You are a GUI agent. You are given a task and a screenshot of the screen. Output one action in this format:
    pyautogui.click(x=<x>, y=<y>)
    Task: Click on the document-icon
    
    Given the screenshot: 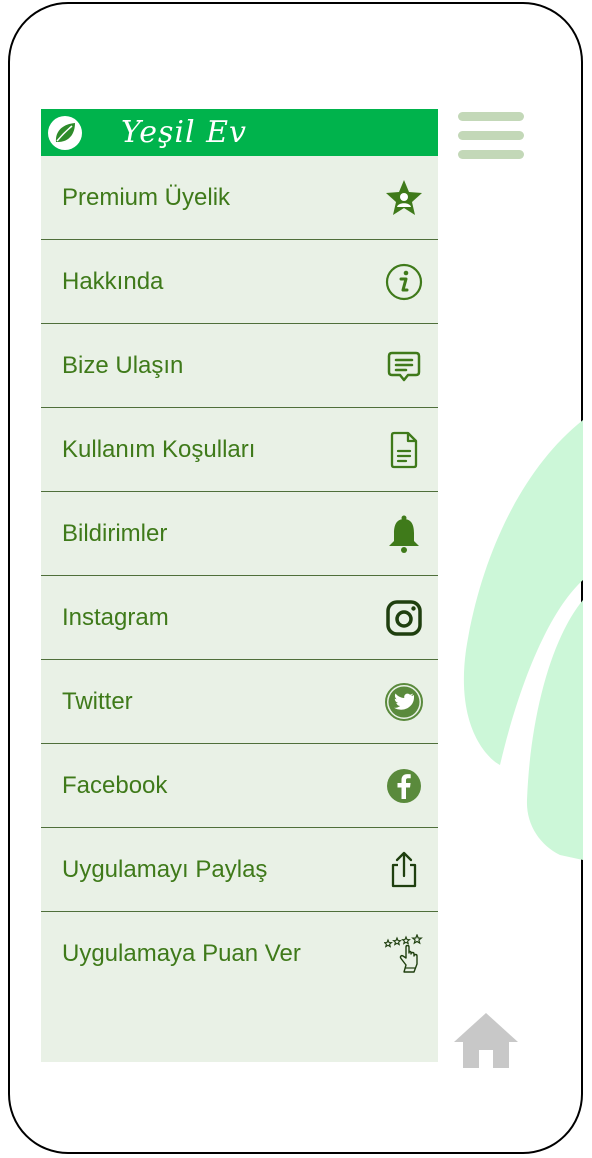 What is the action you would take?
    pyautogui.click(x=404, y=450)
    